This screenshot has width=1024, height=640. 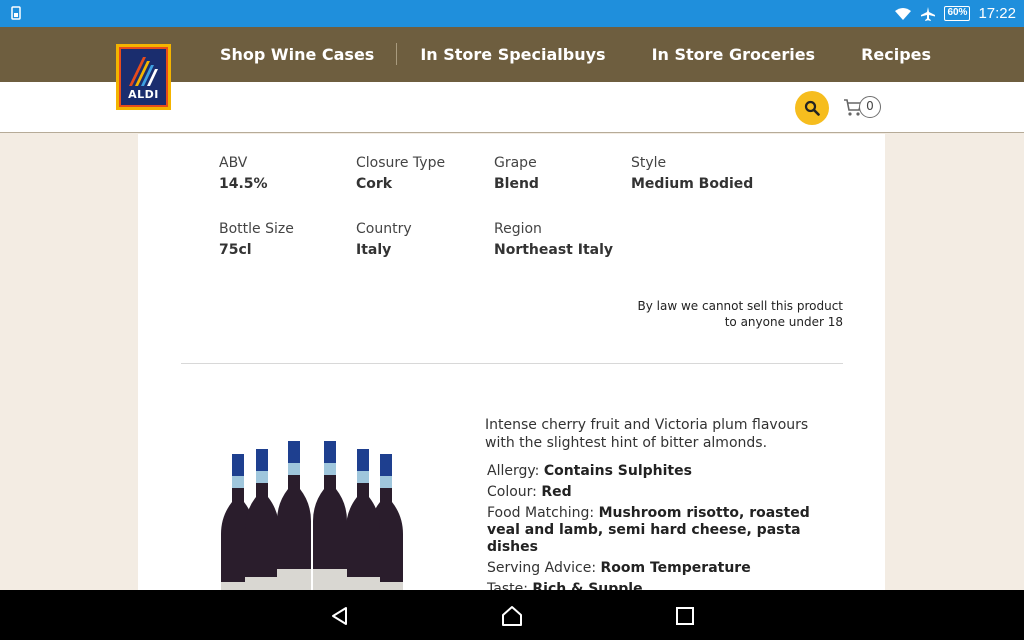 I want to click on battery-icon: 60%, so click(x=957, y=13).